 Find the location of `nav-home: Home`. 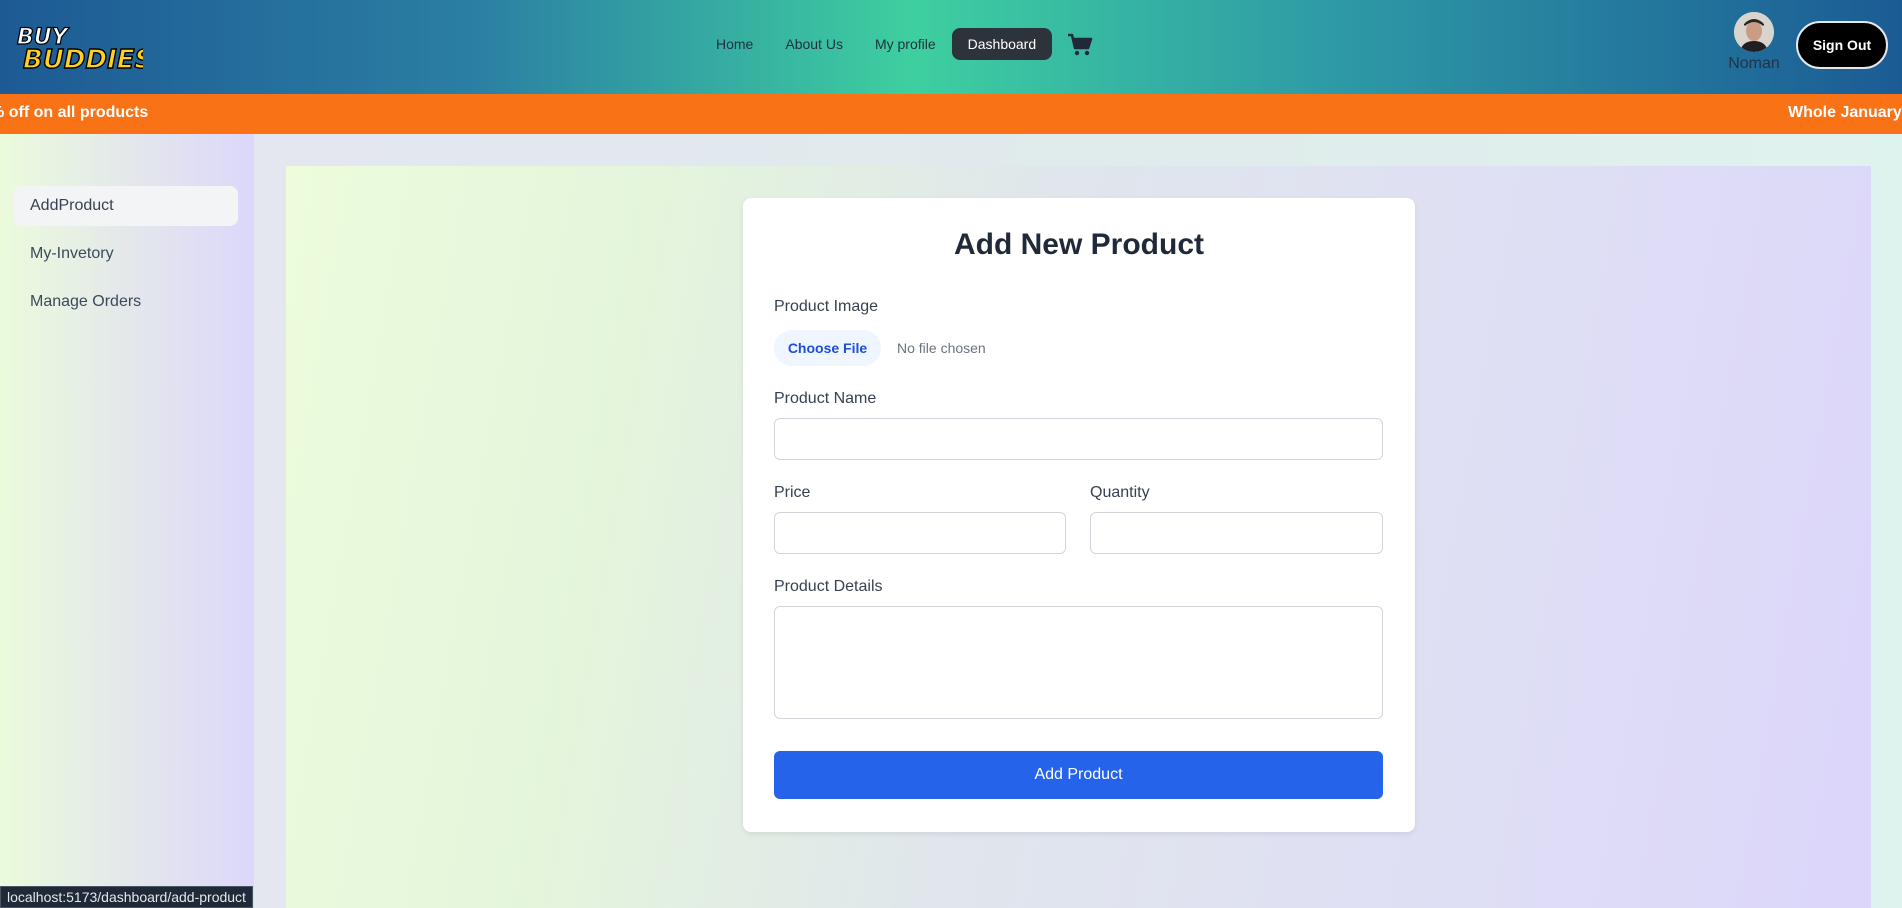

nav-home: Home is located at coordinates (734, 44).